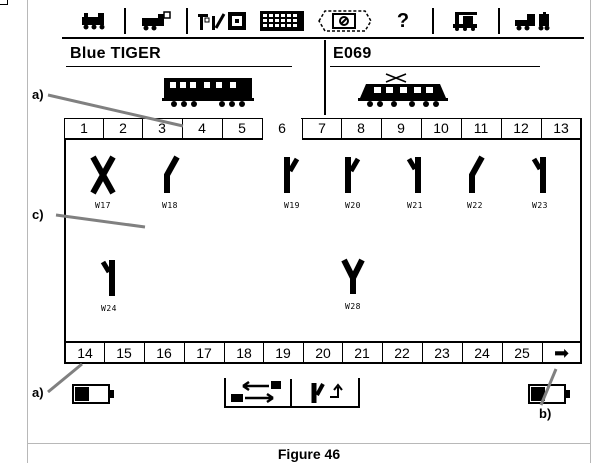 This screenshot has width=591, height=463. I want to click on callout-b: b), so click(545, 413).